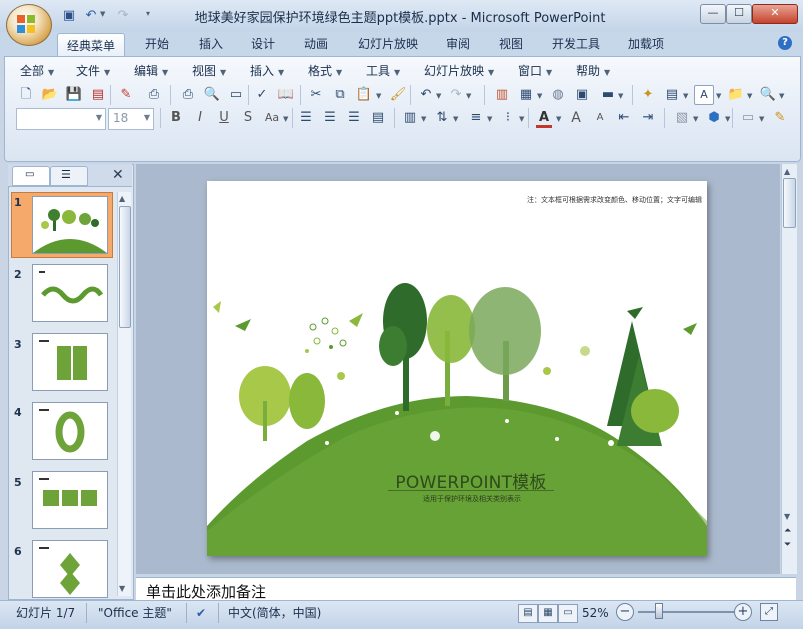 The width and height of the screenshot is (803, 629). What do you see at coordinates (31, 176) in the screenshot?
I see `tab-slides: ▭` at bounding box center [31, 176].